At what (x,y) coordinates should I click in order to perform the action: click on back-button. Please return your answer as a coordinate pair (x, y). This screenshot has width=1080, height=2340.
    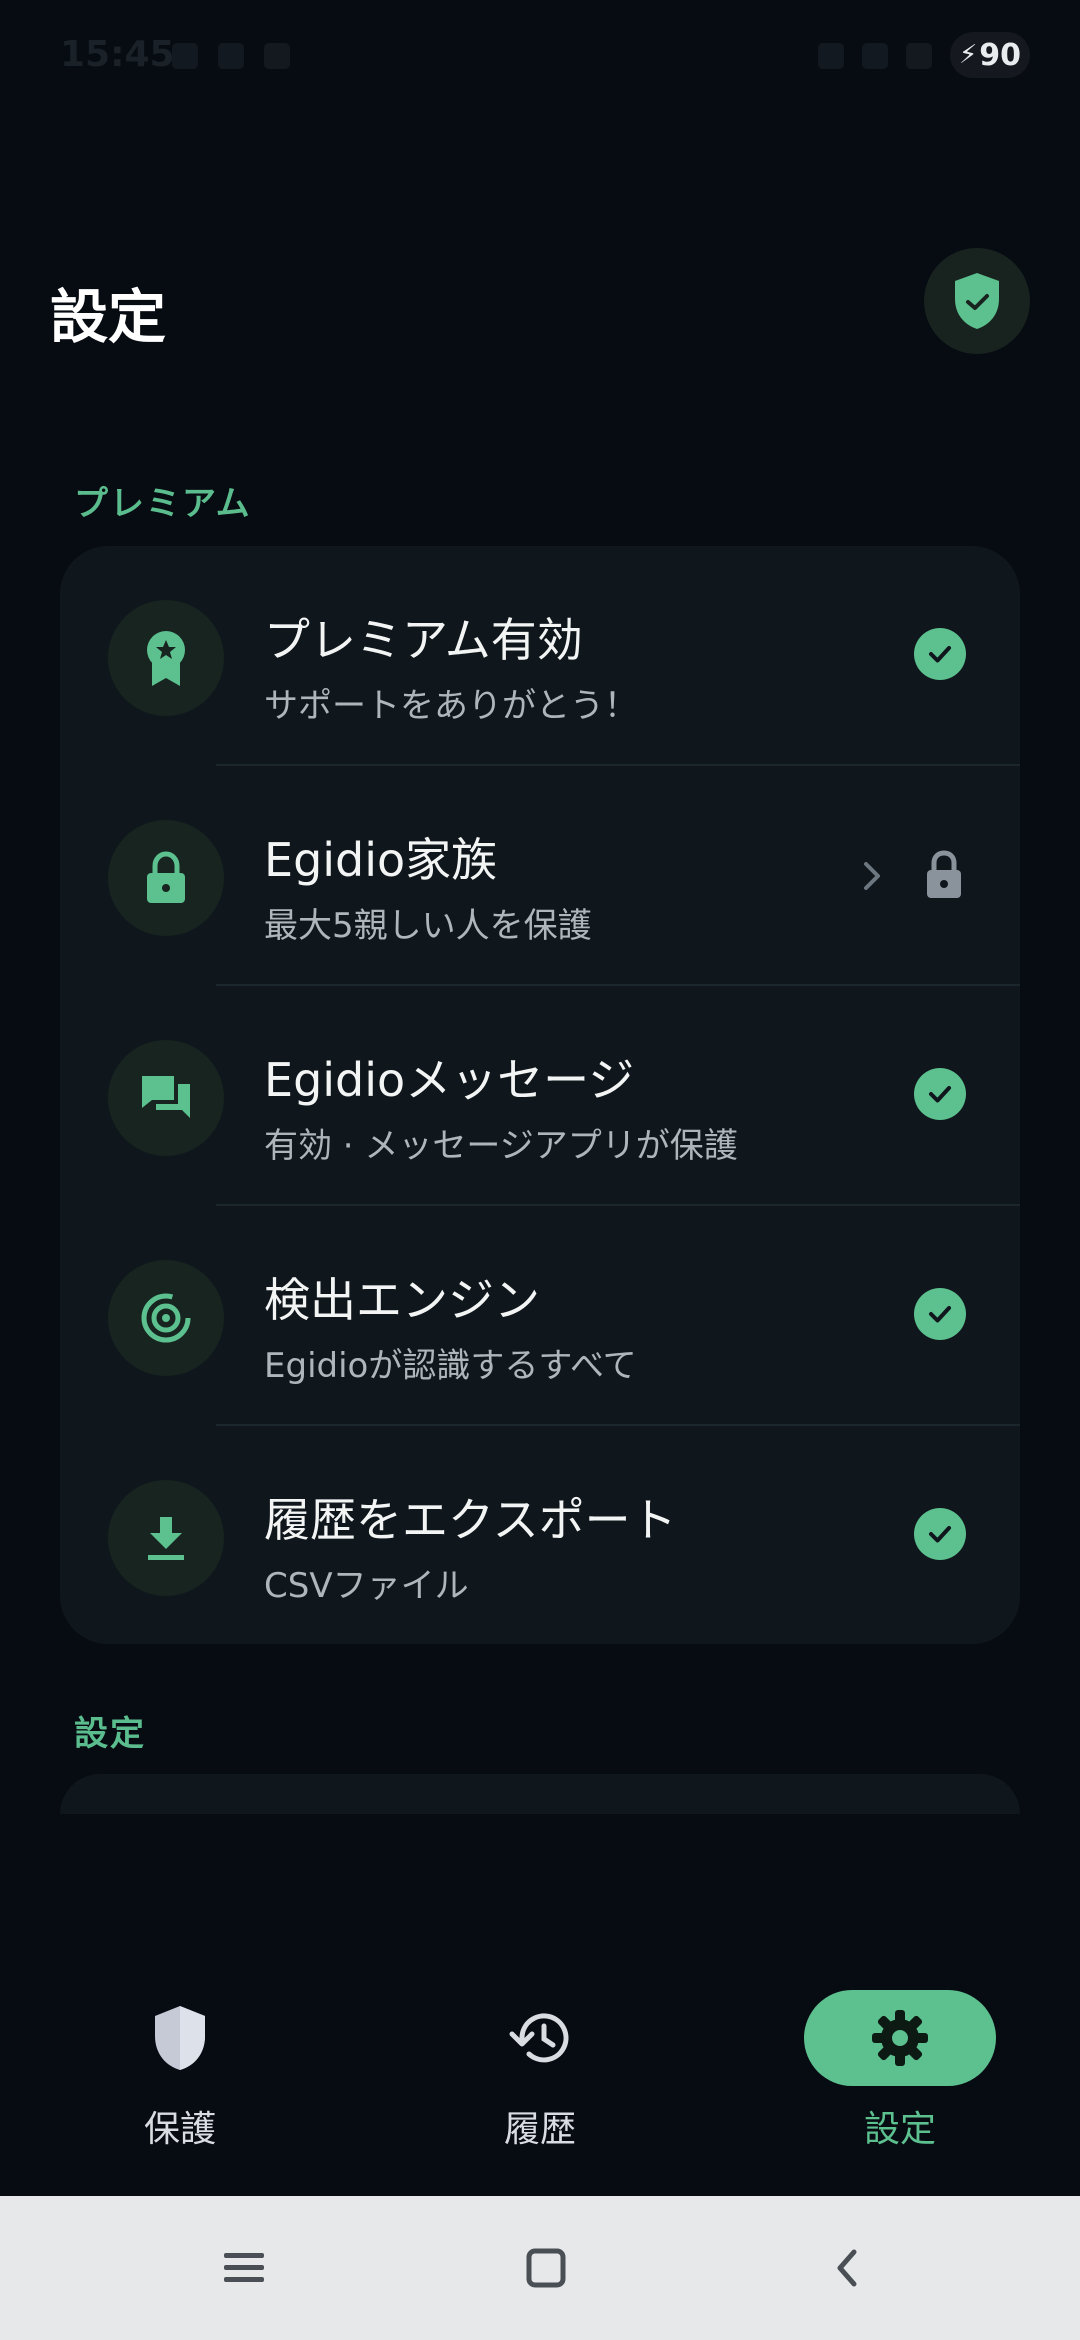
    Looking at the image, I should click on (848, 2268).